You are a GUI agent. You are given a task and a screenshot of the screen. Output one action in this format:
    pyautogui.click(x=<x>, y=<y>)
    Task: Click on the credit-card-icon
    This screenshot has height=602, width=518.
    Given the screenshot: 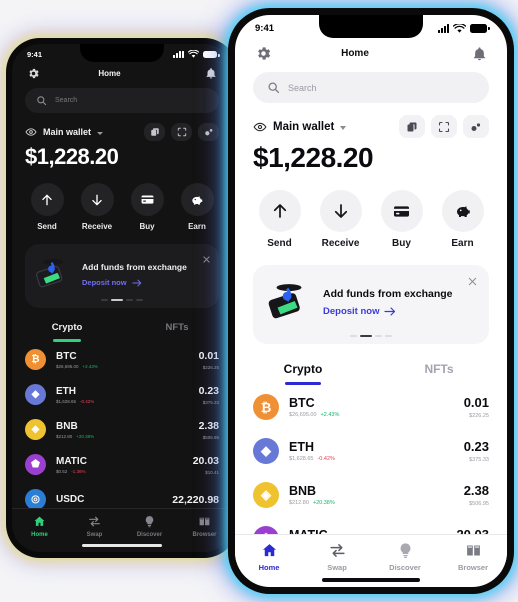 What is the action you would take?
    pyautogui.click(x=401, y=211)
    